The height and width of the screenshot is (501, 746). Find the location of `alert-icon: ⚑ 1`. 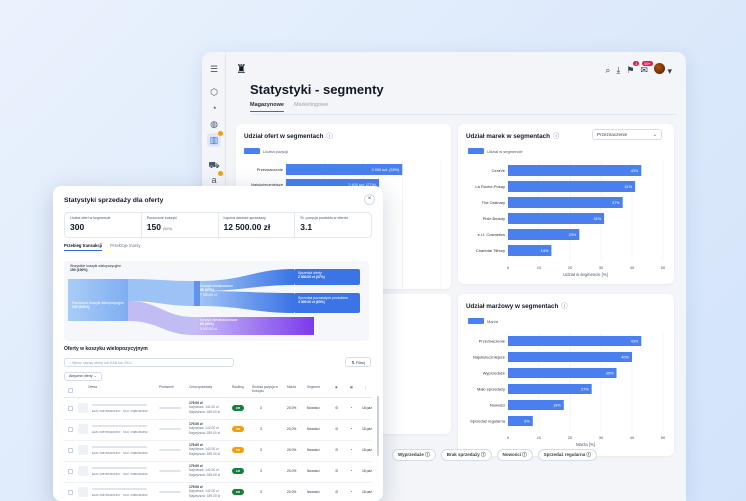

alert-icon: ⚑ 1 is located at coordinates (633, 68).